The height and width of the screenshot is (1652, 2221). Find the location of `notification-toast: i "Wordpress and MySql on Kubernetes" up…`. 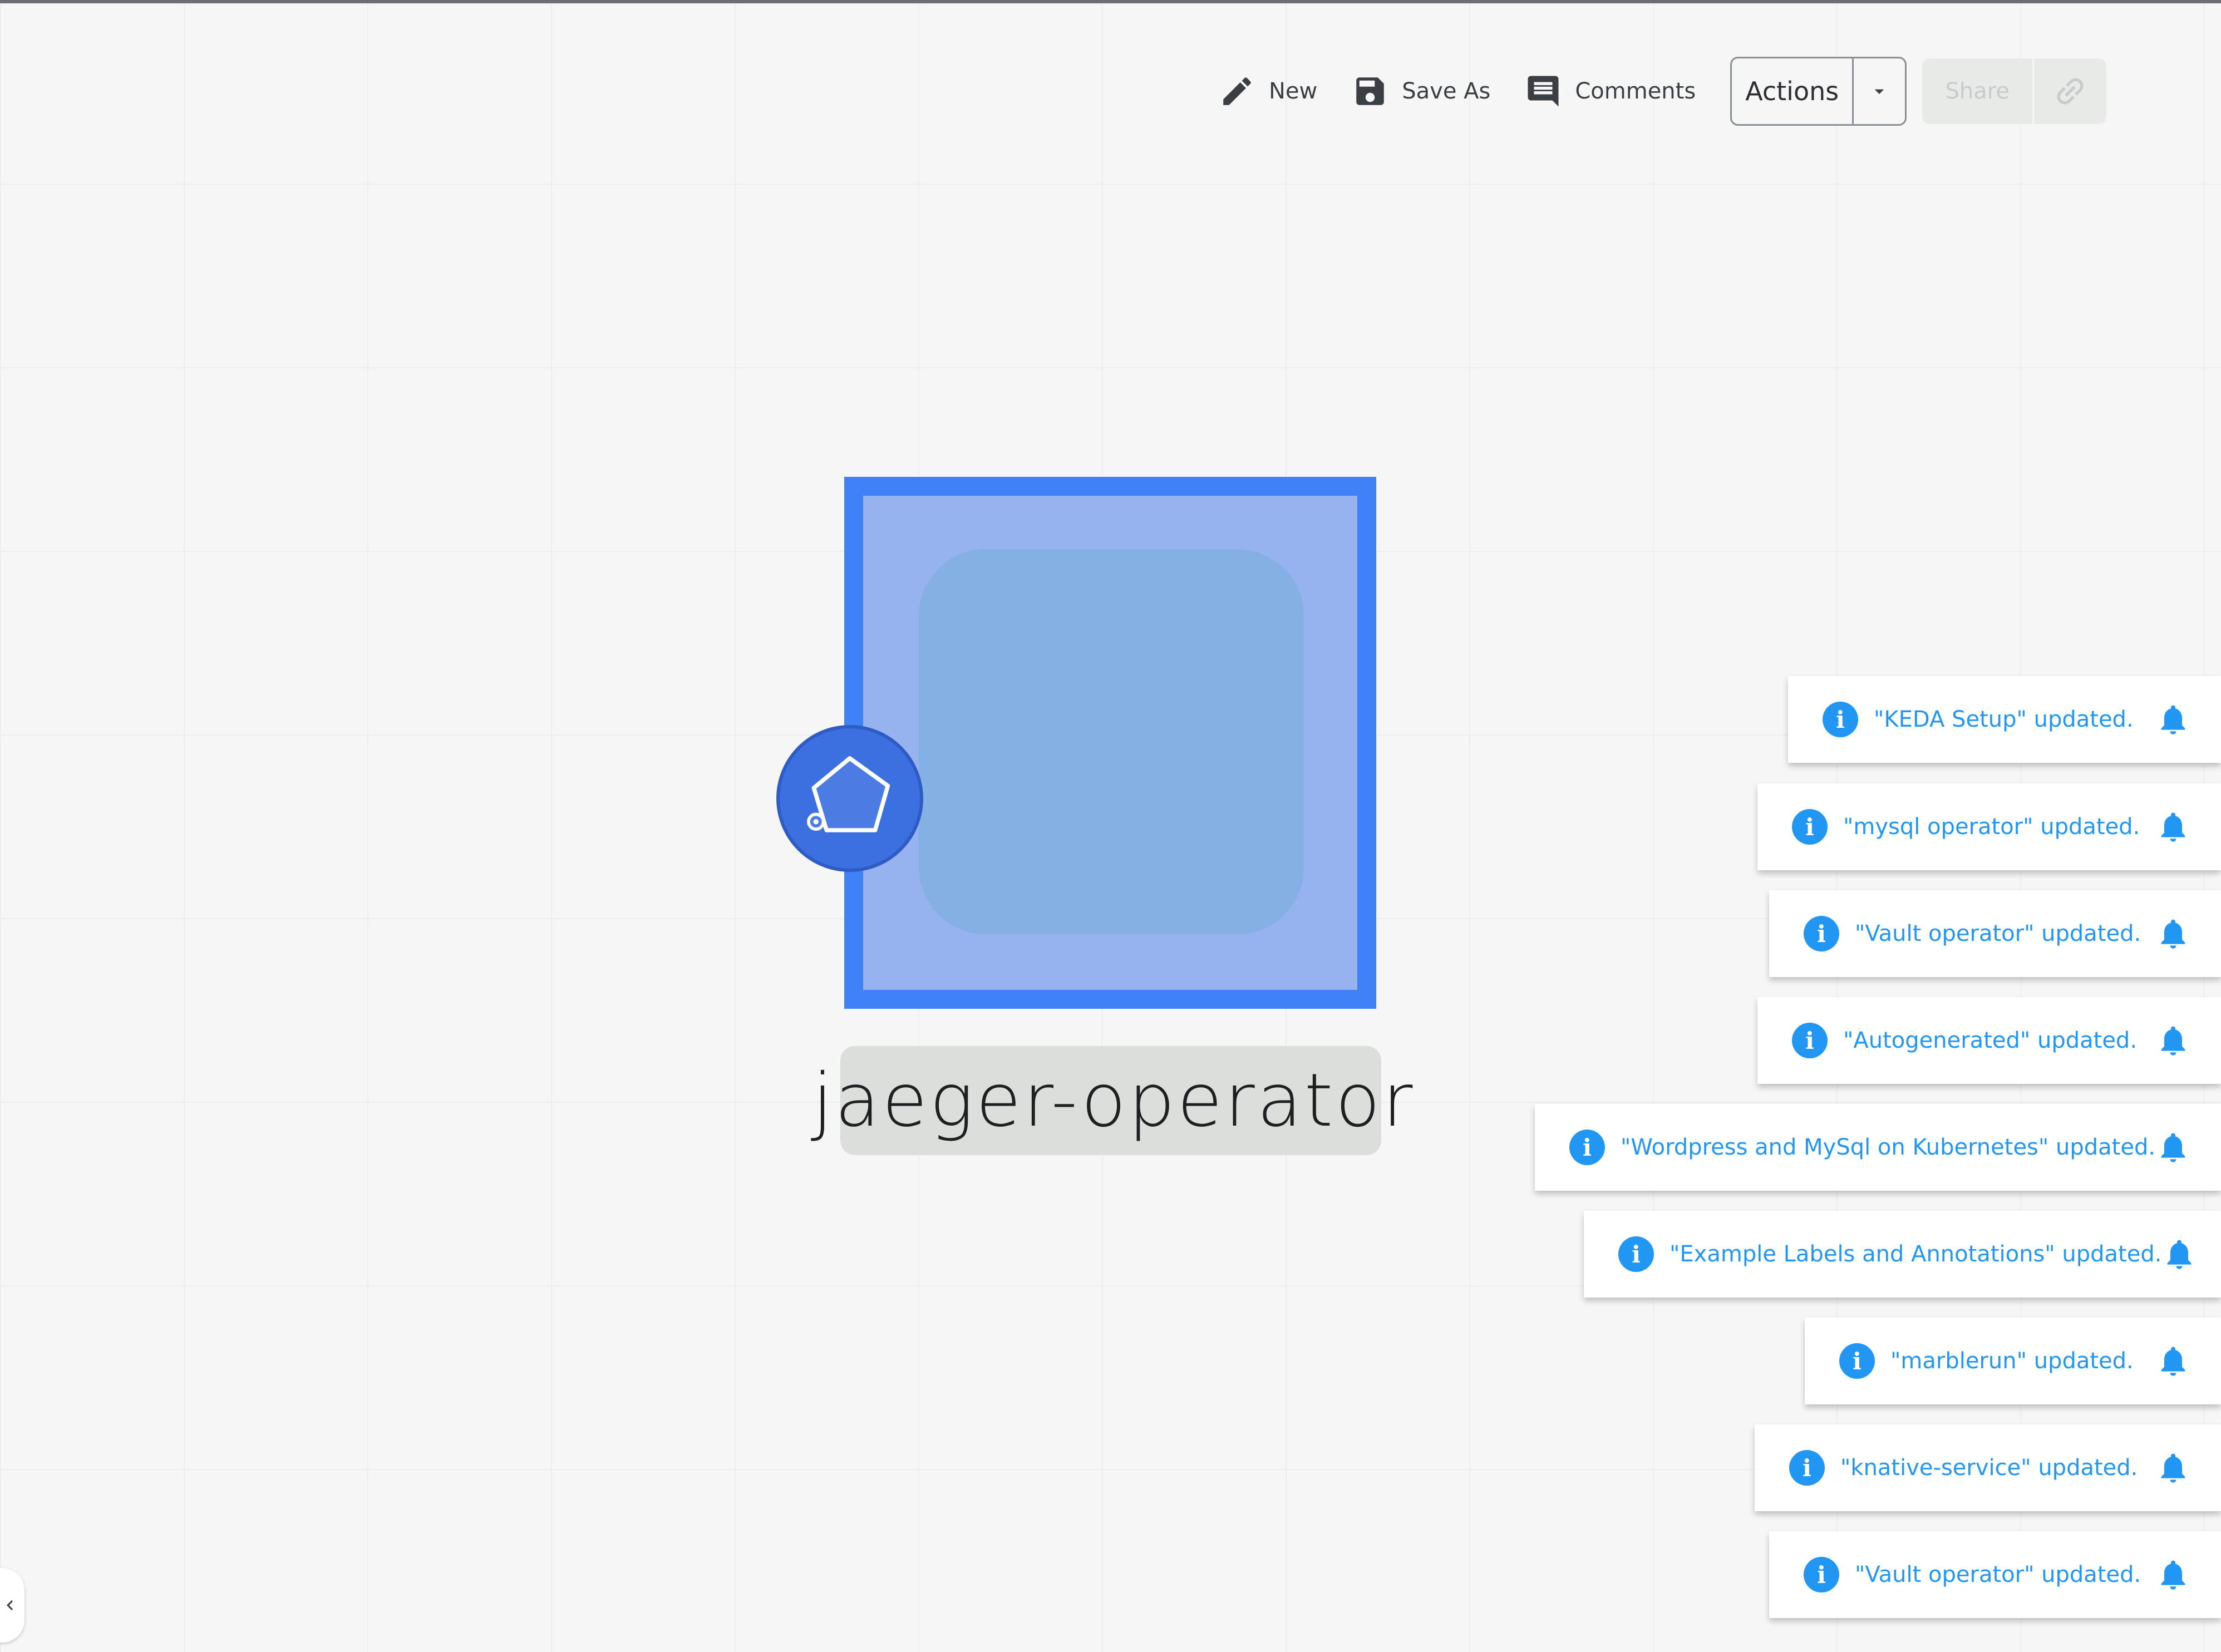

notification-toast: i "Wordpress and MySql on Kubernetes" up… is located at coordinates (1878, 1147).